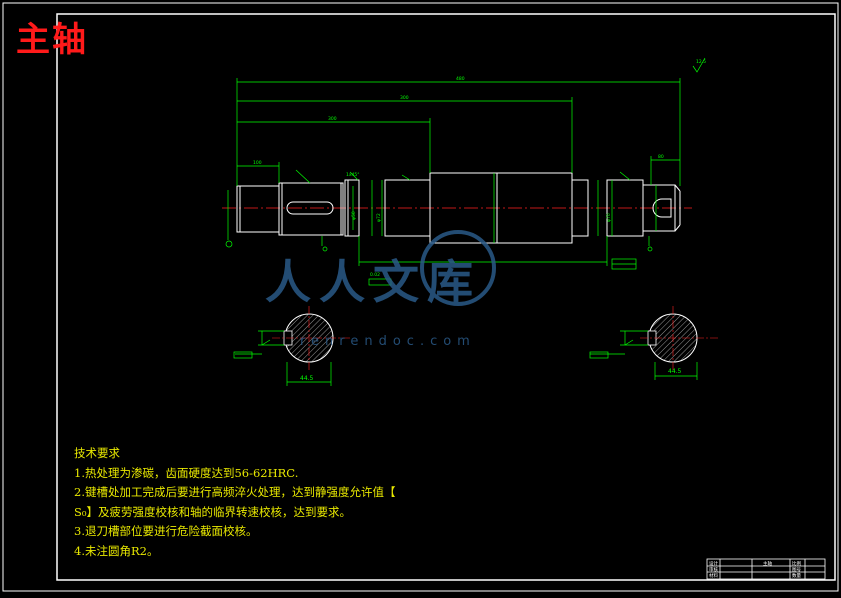  What do you see at coordinates (650, 249) in the screenshot?
I see `datum-c-icon` at bounding box center [650, 249].